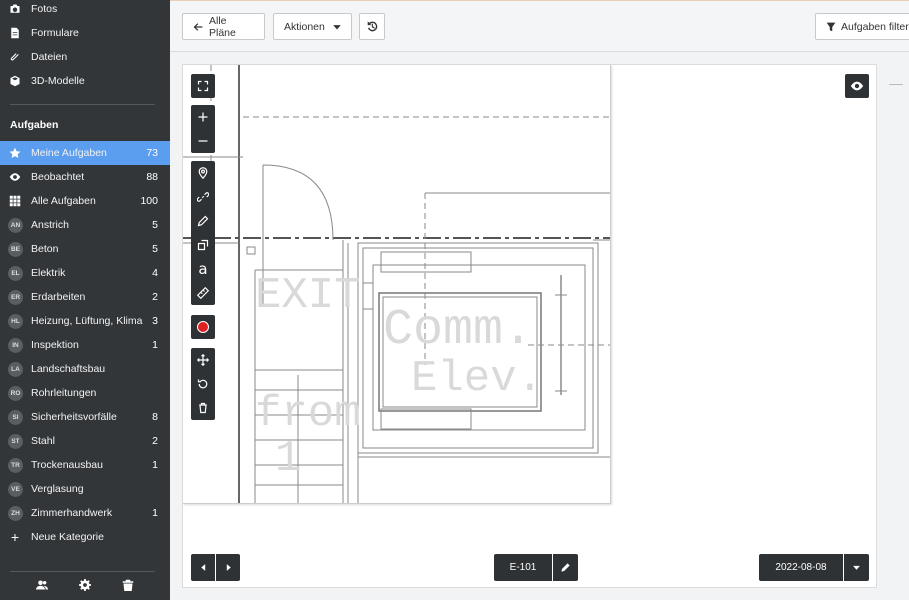 The width and height of the screenshot is (909, 600). Describe the element at coordinates (15, 537) in the screenshot. I see `plus-icon: +` at that location.